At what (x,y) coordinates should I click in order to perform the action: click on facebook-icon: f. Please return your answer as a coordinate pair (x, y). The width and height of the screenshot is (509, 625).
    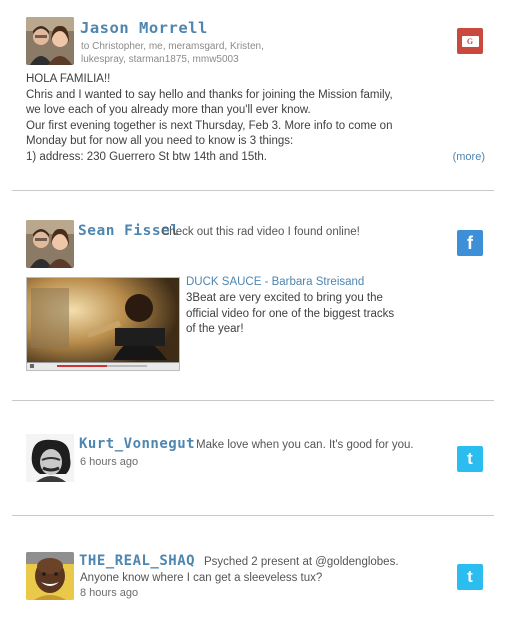
    Looking at the image, I should click on (470, 243).